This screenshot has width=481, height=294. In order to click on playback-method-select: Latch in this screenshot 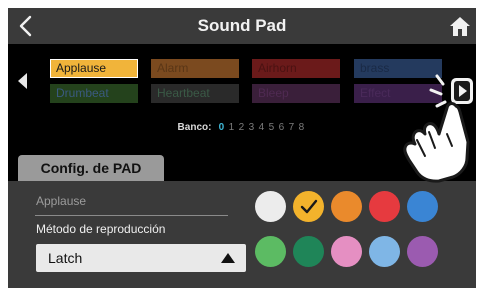, I will do `click(141, 258)`.